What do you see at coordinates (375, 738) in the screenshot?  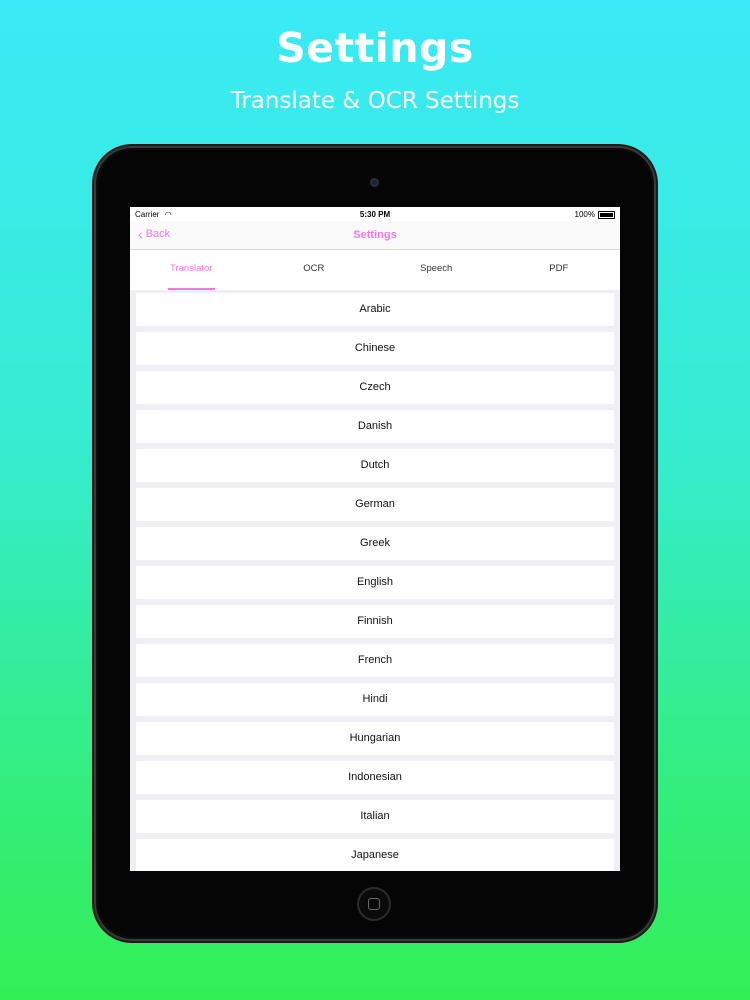 I see `language-item-hungarian: Hungarian` at bounding box center [375, 738].